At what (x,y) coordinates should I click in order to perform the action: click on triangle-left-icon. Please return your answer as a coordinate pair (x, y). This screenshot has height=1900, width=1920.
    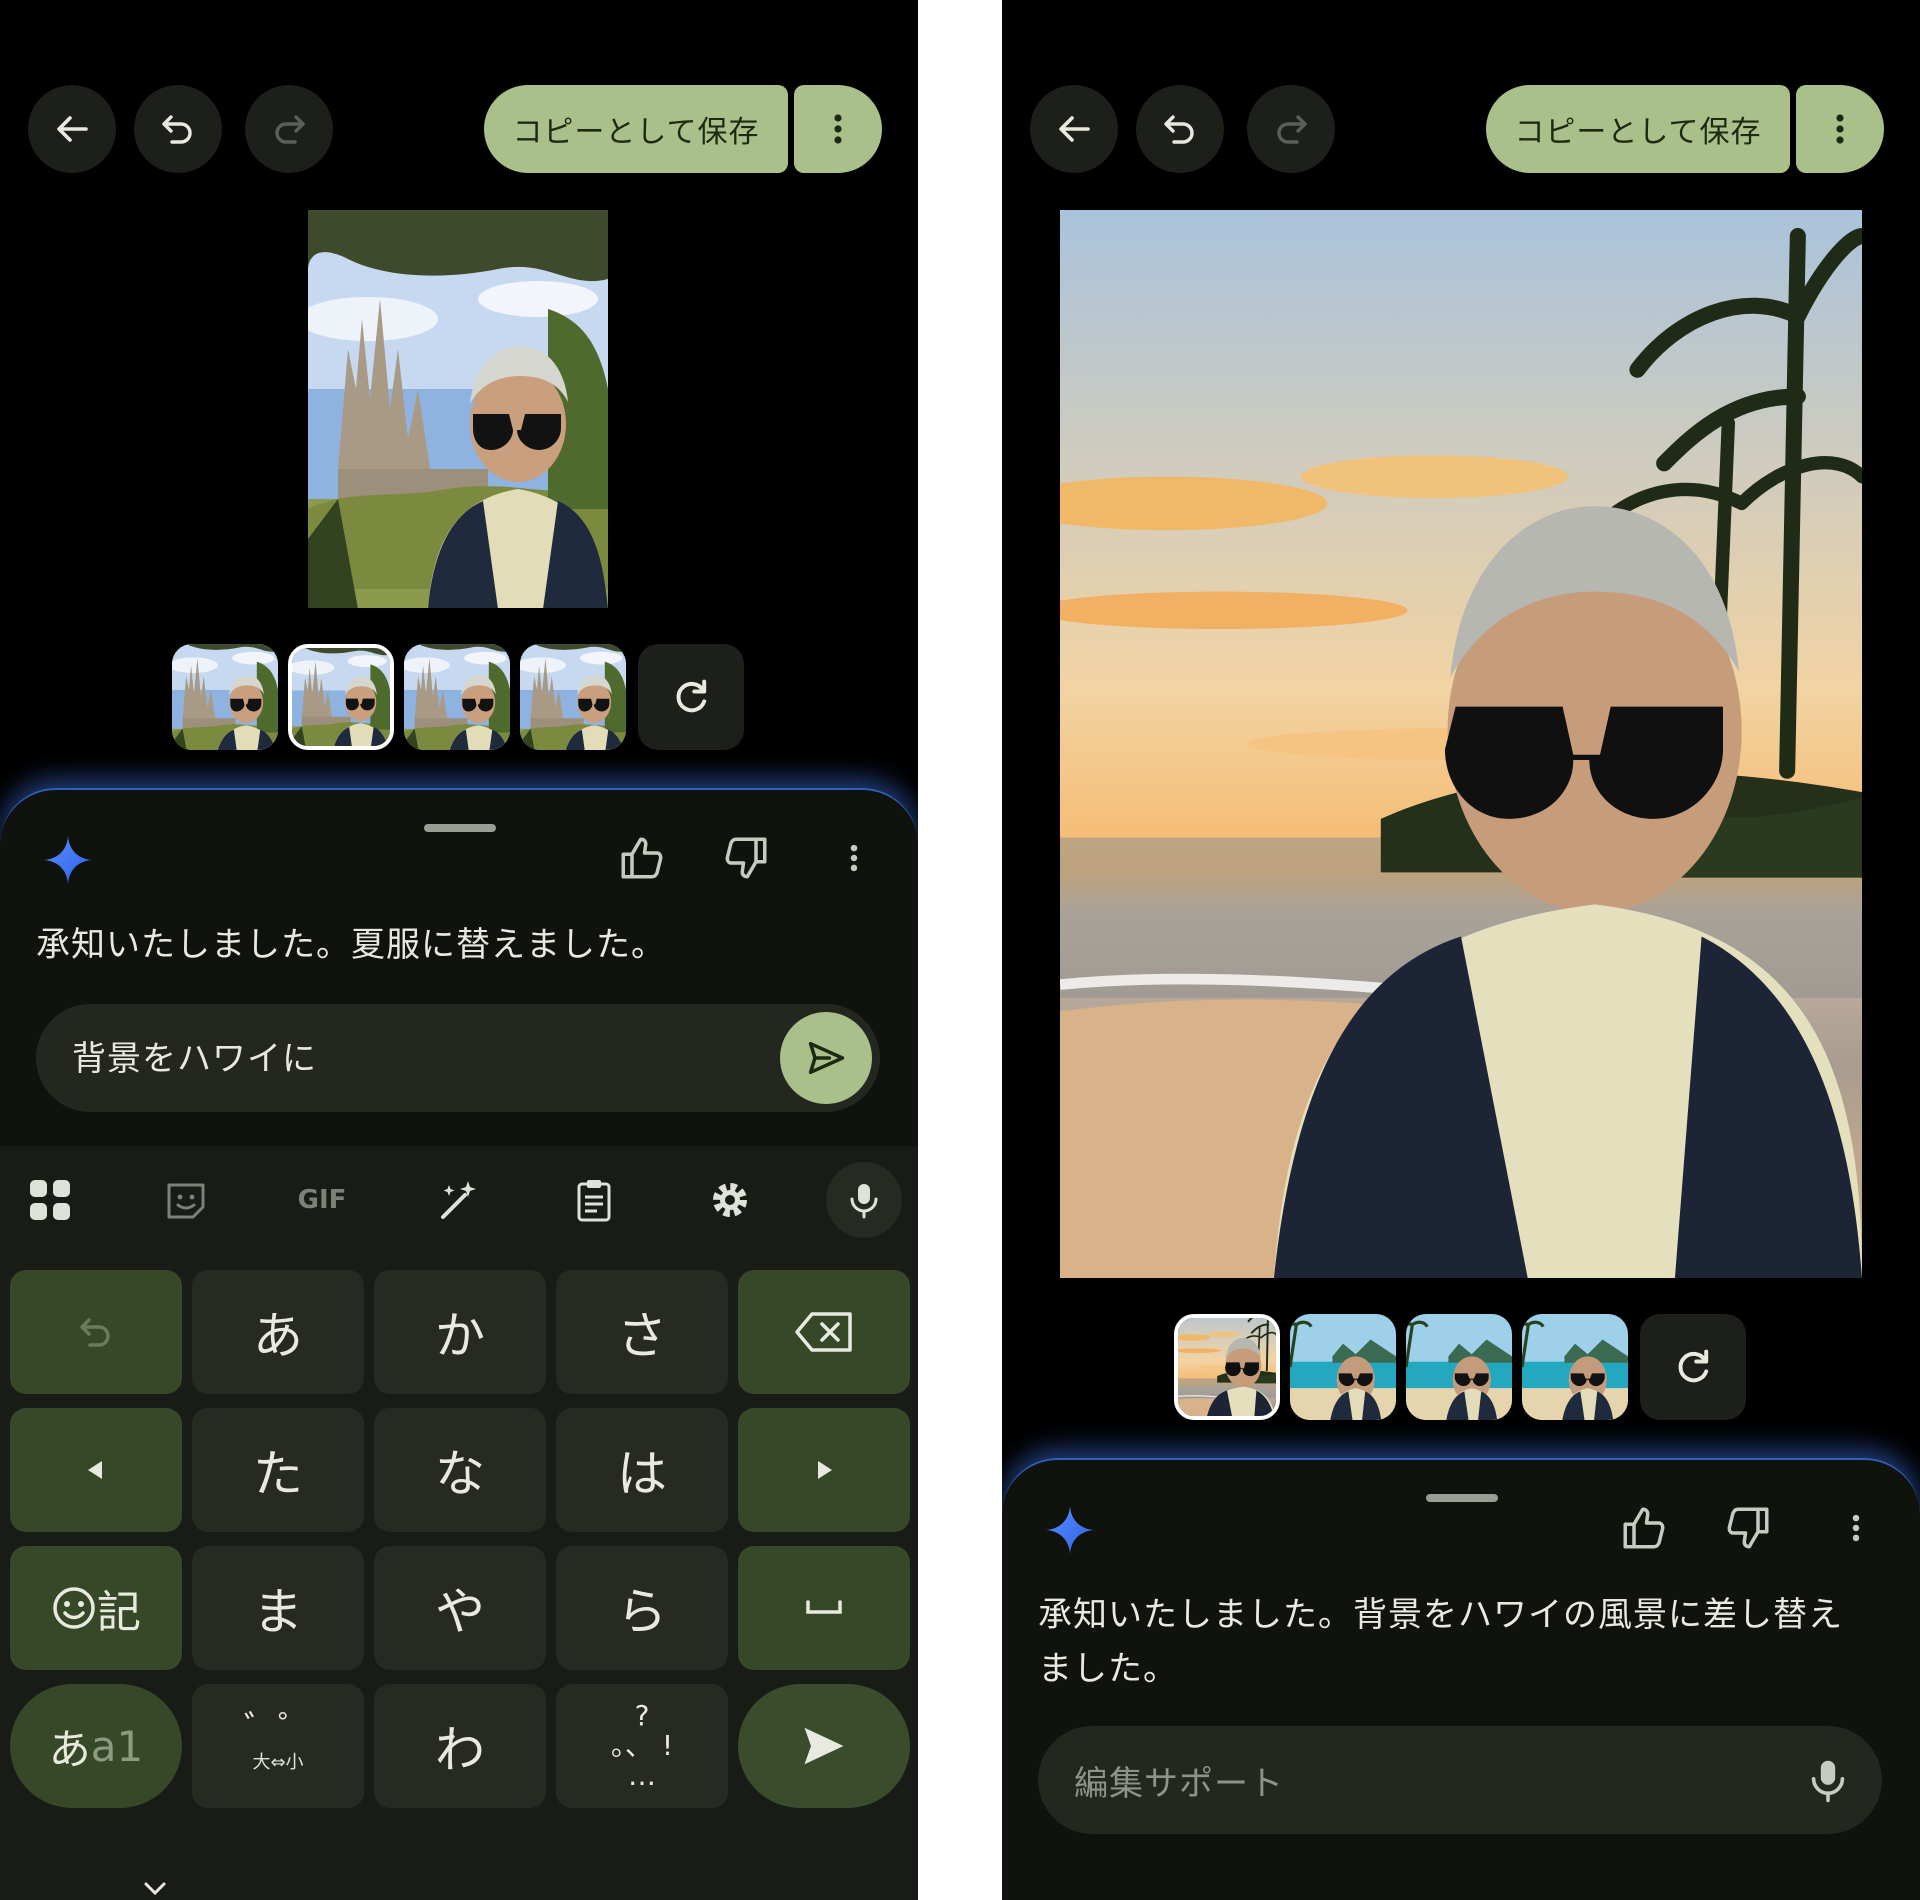
    Looking at the image, I should click on (95, 1470).